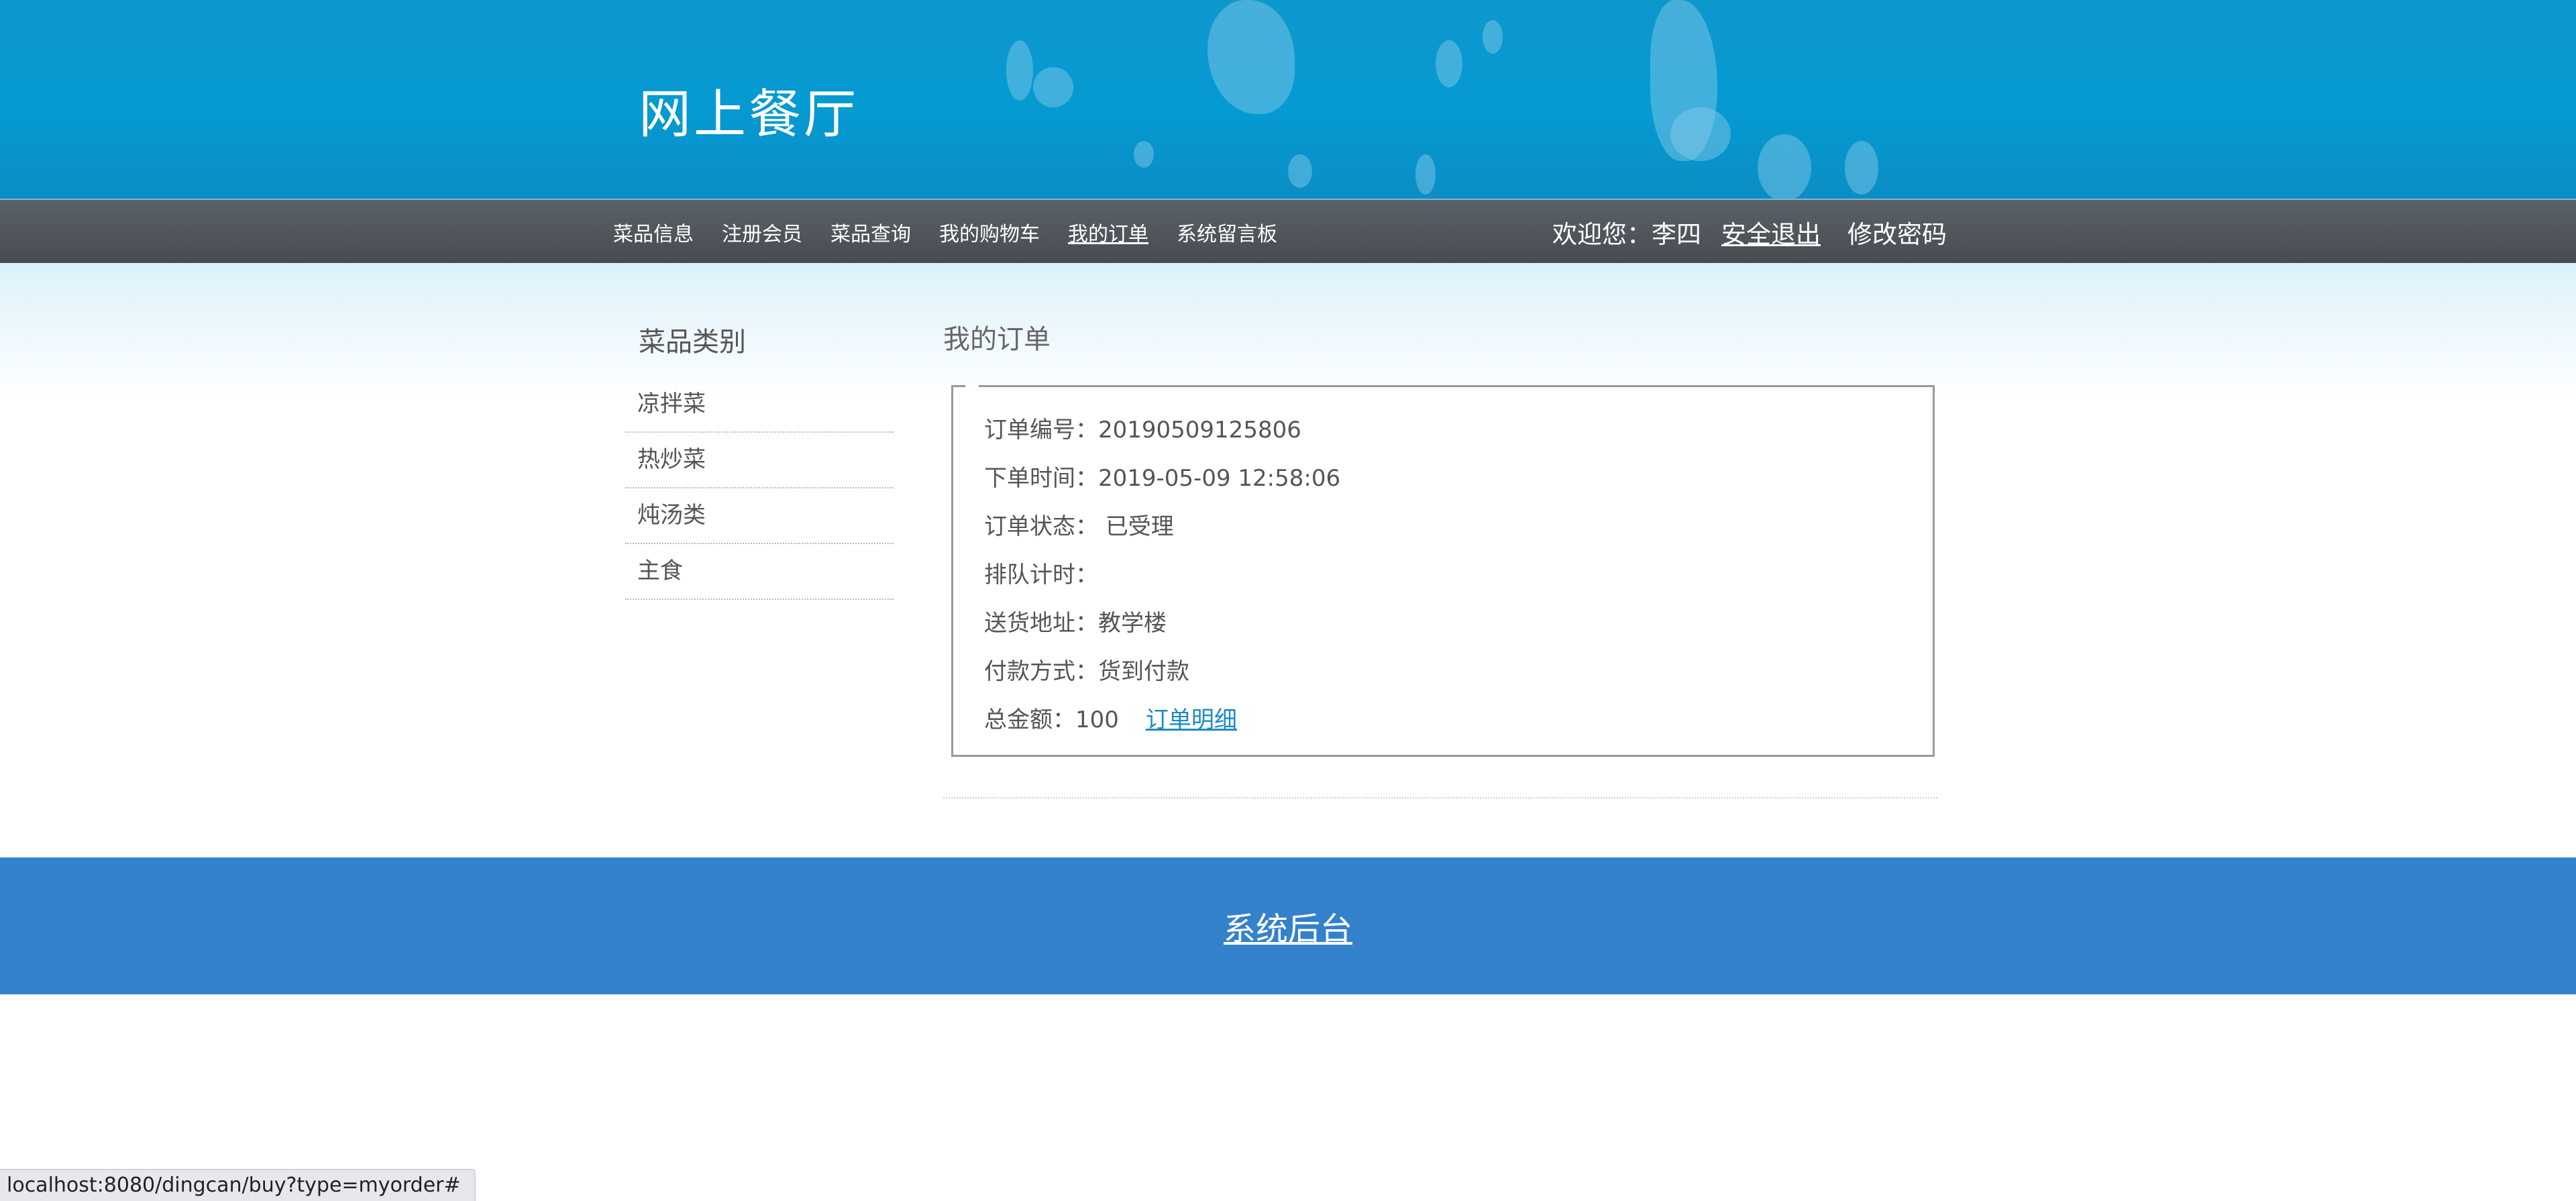 This screenshot has height=1201, width=2576. I want to click on nav-link-cart: 我的购物车, so click(989, 232).